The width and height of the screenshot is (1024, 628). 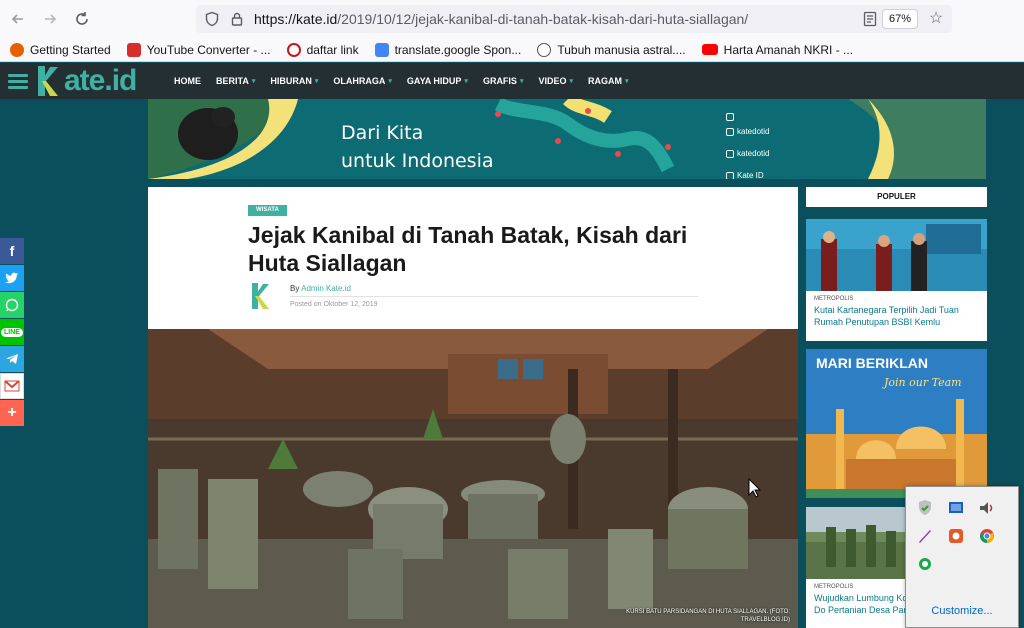 I want to click on menu-berita: BERITA ▾, so click(x=235, y=81).